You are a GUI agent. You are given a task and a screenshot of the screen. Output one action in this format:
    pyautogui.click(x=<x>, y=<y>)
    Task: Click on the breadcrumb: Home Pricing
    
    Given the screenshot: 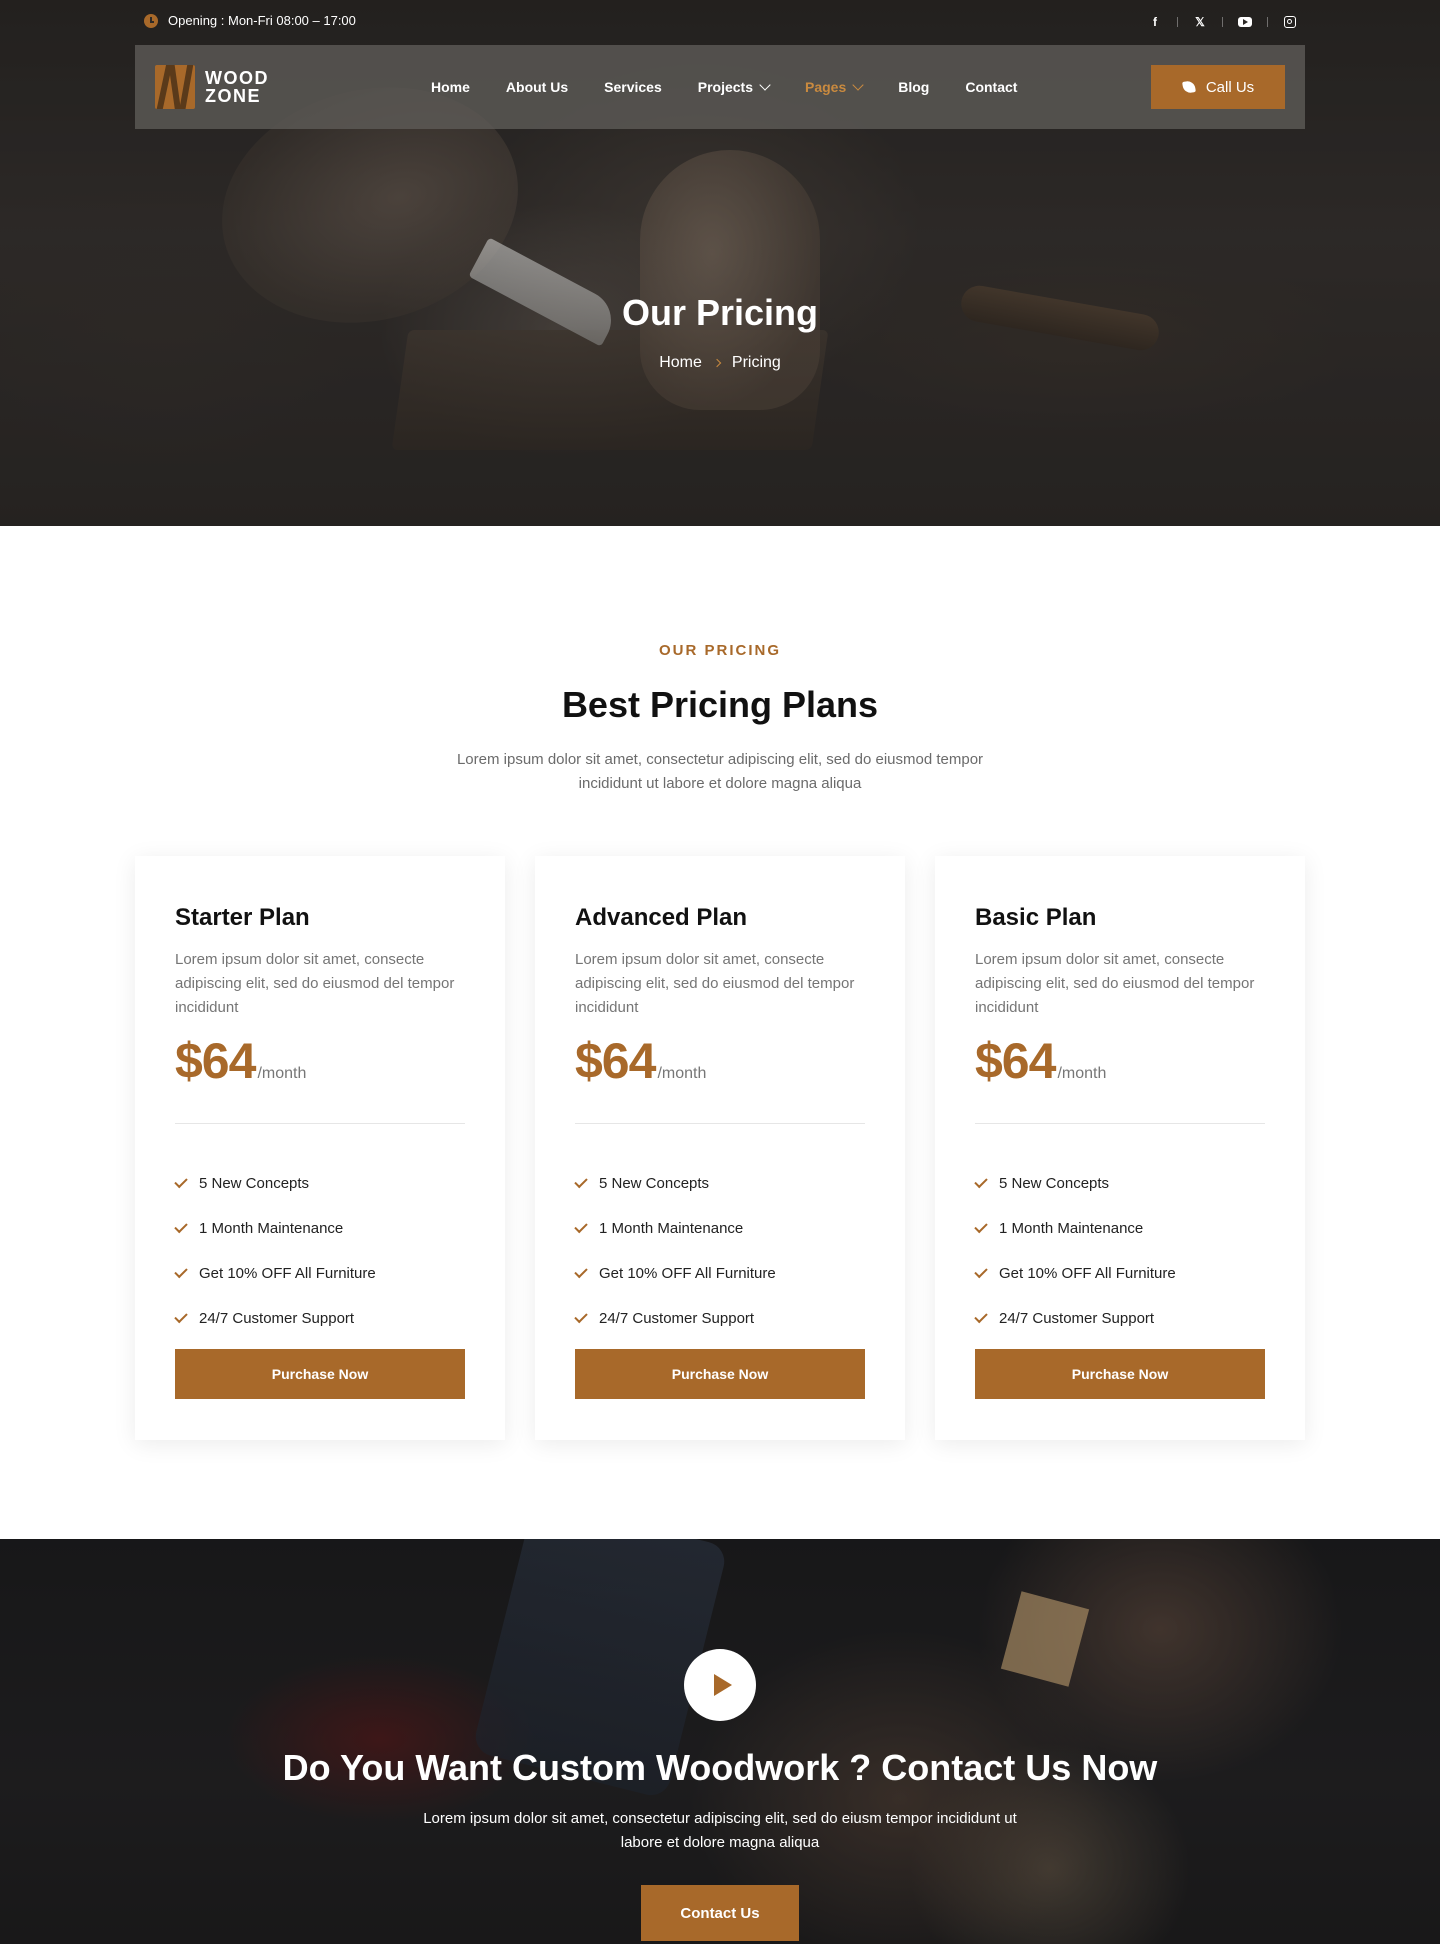 What is the action you would take?
    pyautogui.click(x=720, y=363)
    